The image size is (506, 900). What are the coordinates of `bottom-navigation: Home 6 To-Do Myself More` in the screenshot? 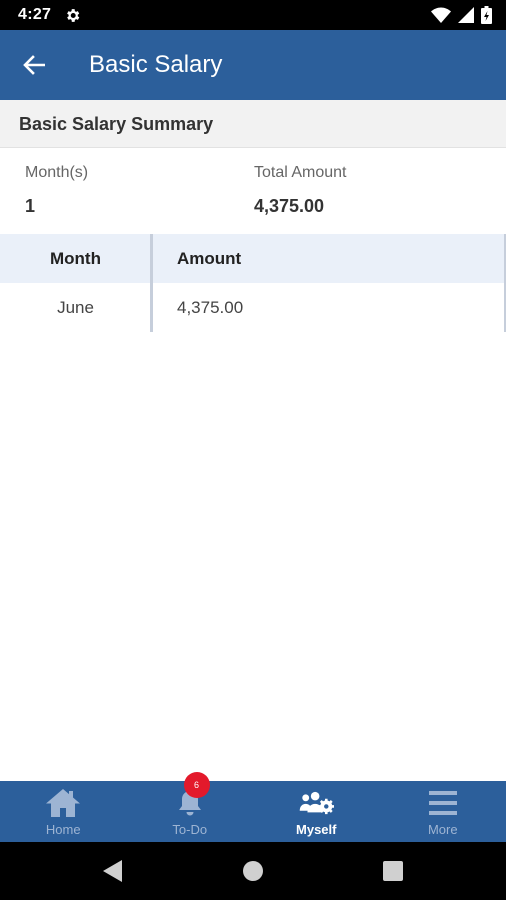 It's located at (253, 807).